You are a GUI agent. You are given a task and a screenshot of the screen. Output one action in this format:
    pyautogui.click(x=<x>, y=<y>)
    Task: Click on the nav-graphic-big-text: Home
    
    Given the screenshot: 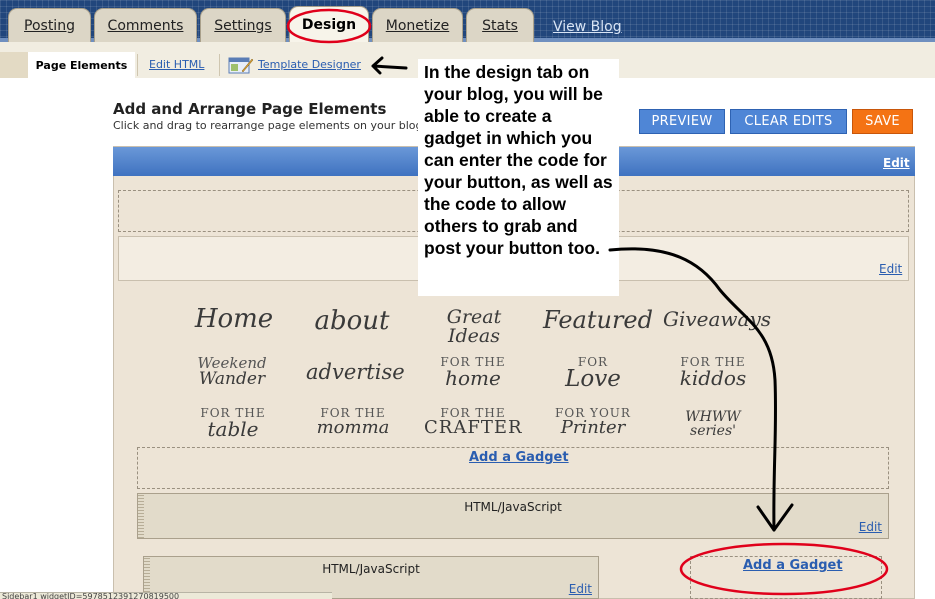 What is the action you would take?
    pyautogui.click(x=234, y=319)
    